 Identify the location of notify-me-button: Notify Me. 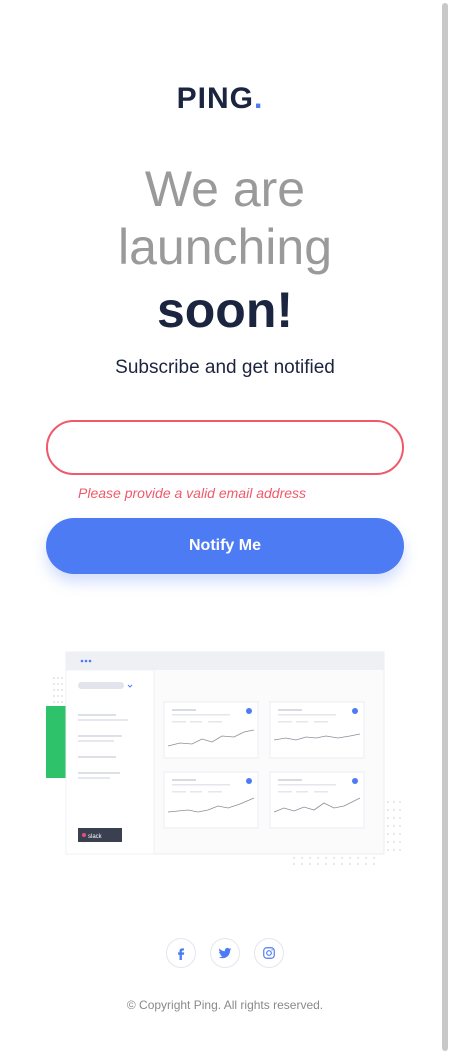
(225, 546).